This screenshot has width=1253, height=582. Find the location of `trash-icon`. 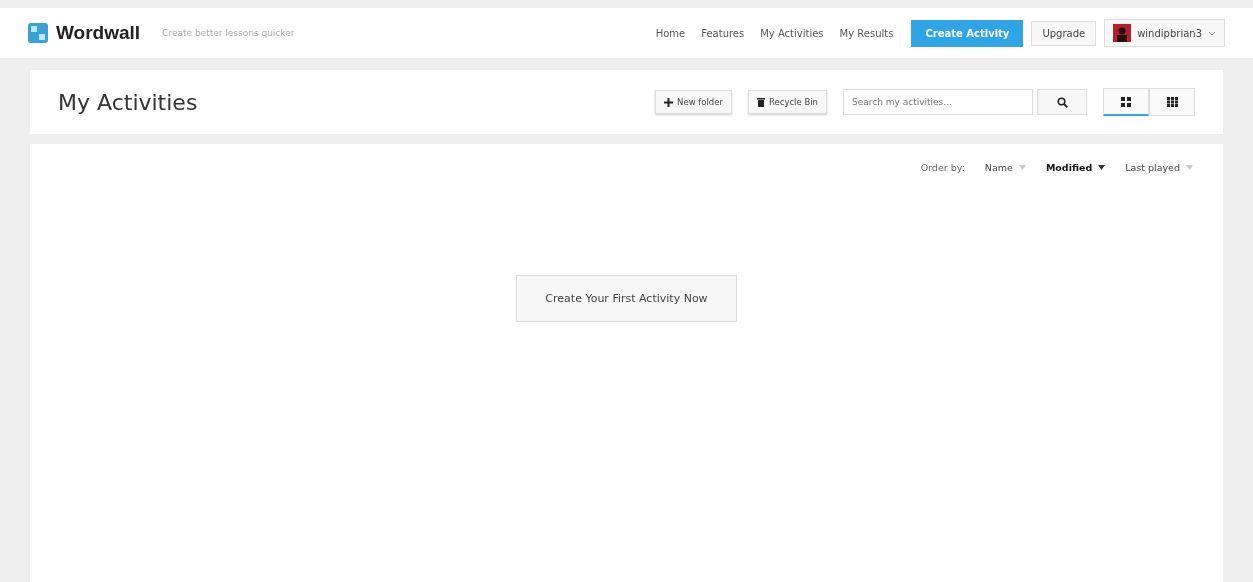

trash-icon is located at coordinates (761, 102).